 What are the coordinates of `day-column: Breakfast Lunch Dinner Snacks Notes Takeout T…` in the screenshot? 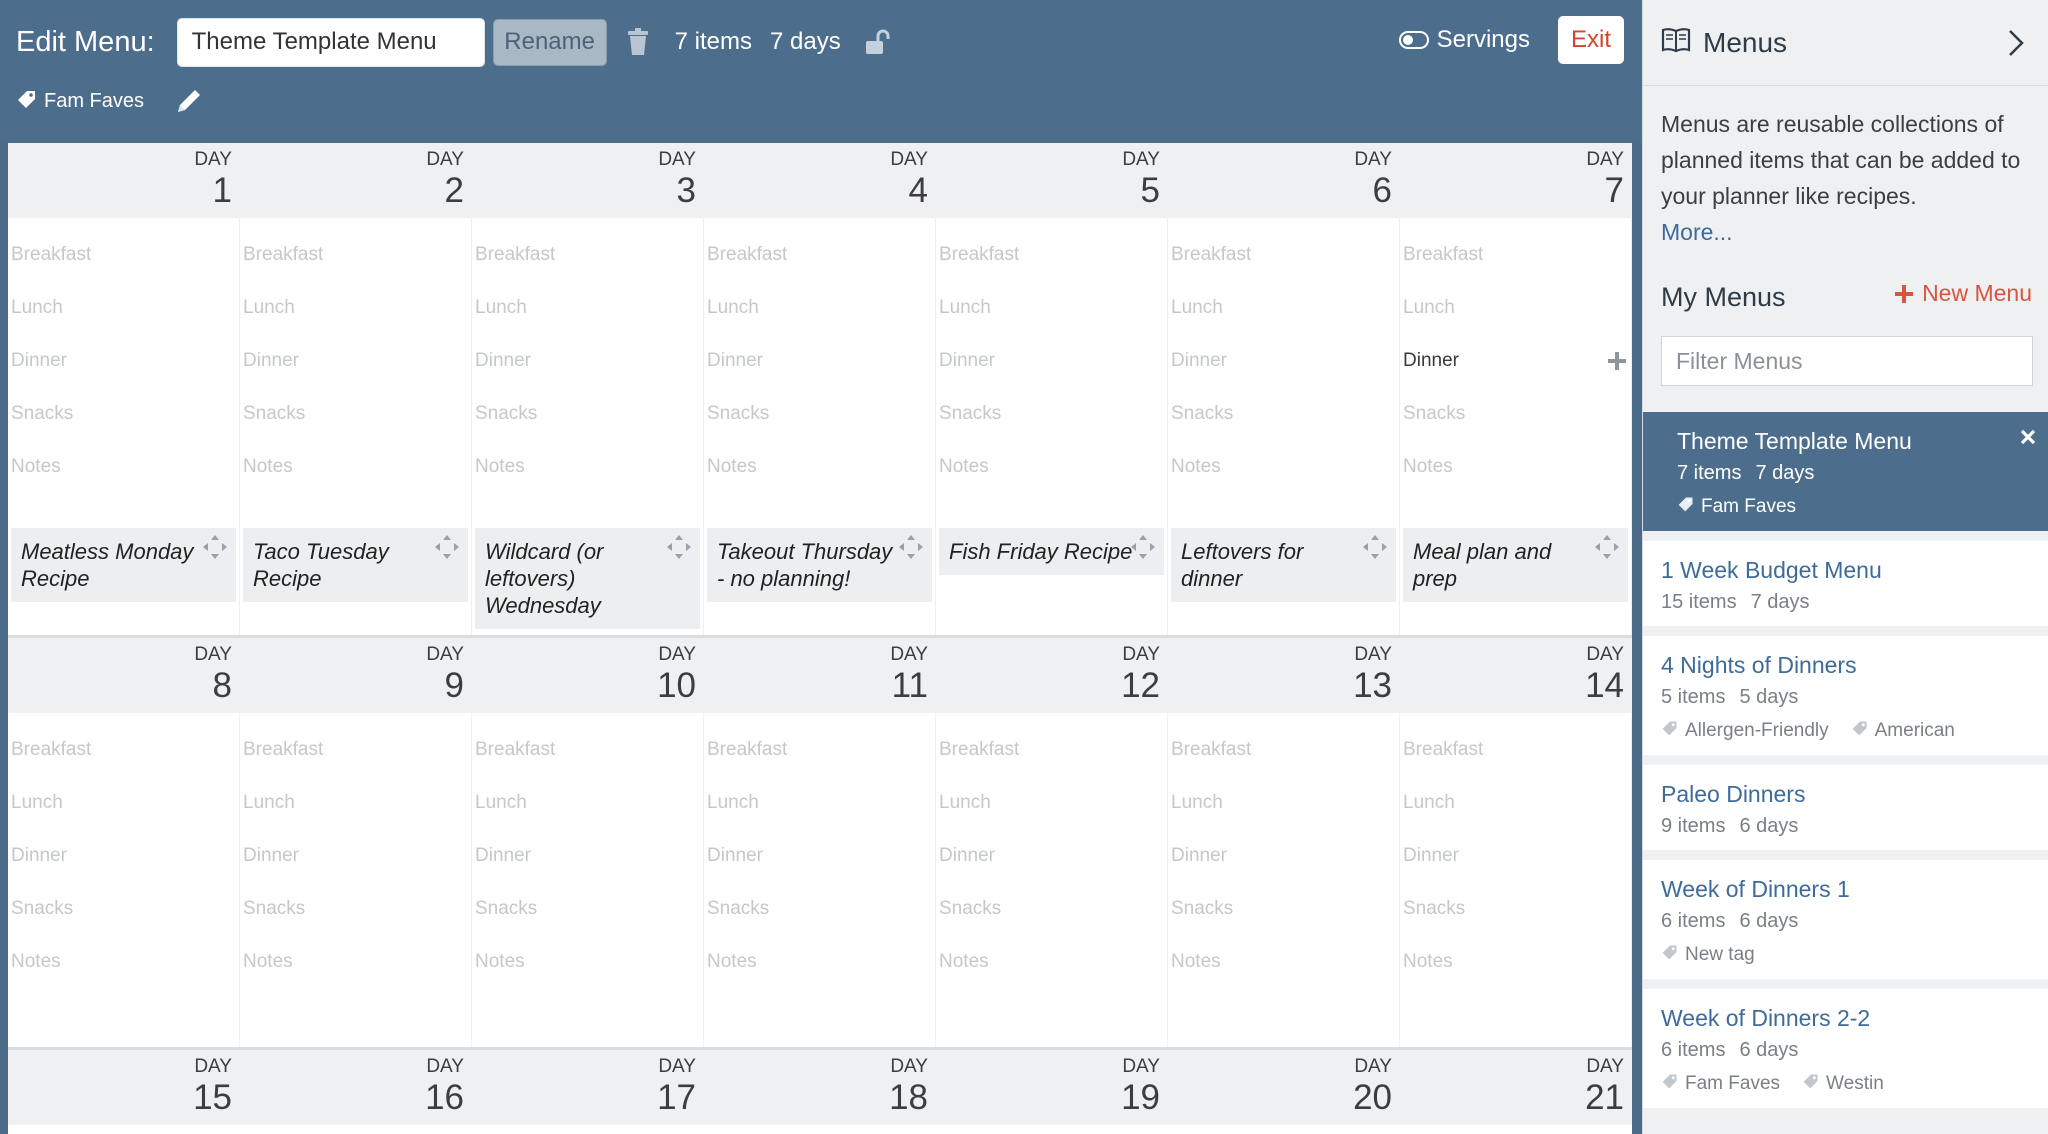 It's located at (820, 426).